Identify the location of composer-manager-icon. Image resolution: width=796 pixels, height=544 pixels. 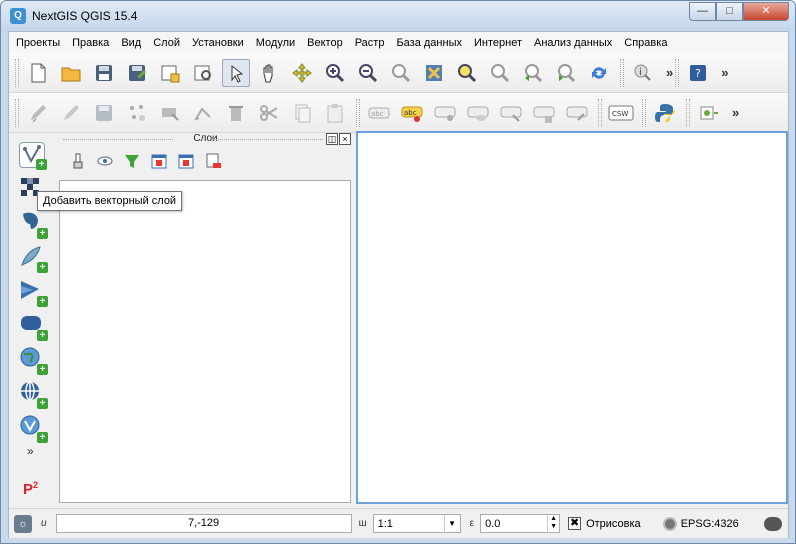
(202, 72).